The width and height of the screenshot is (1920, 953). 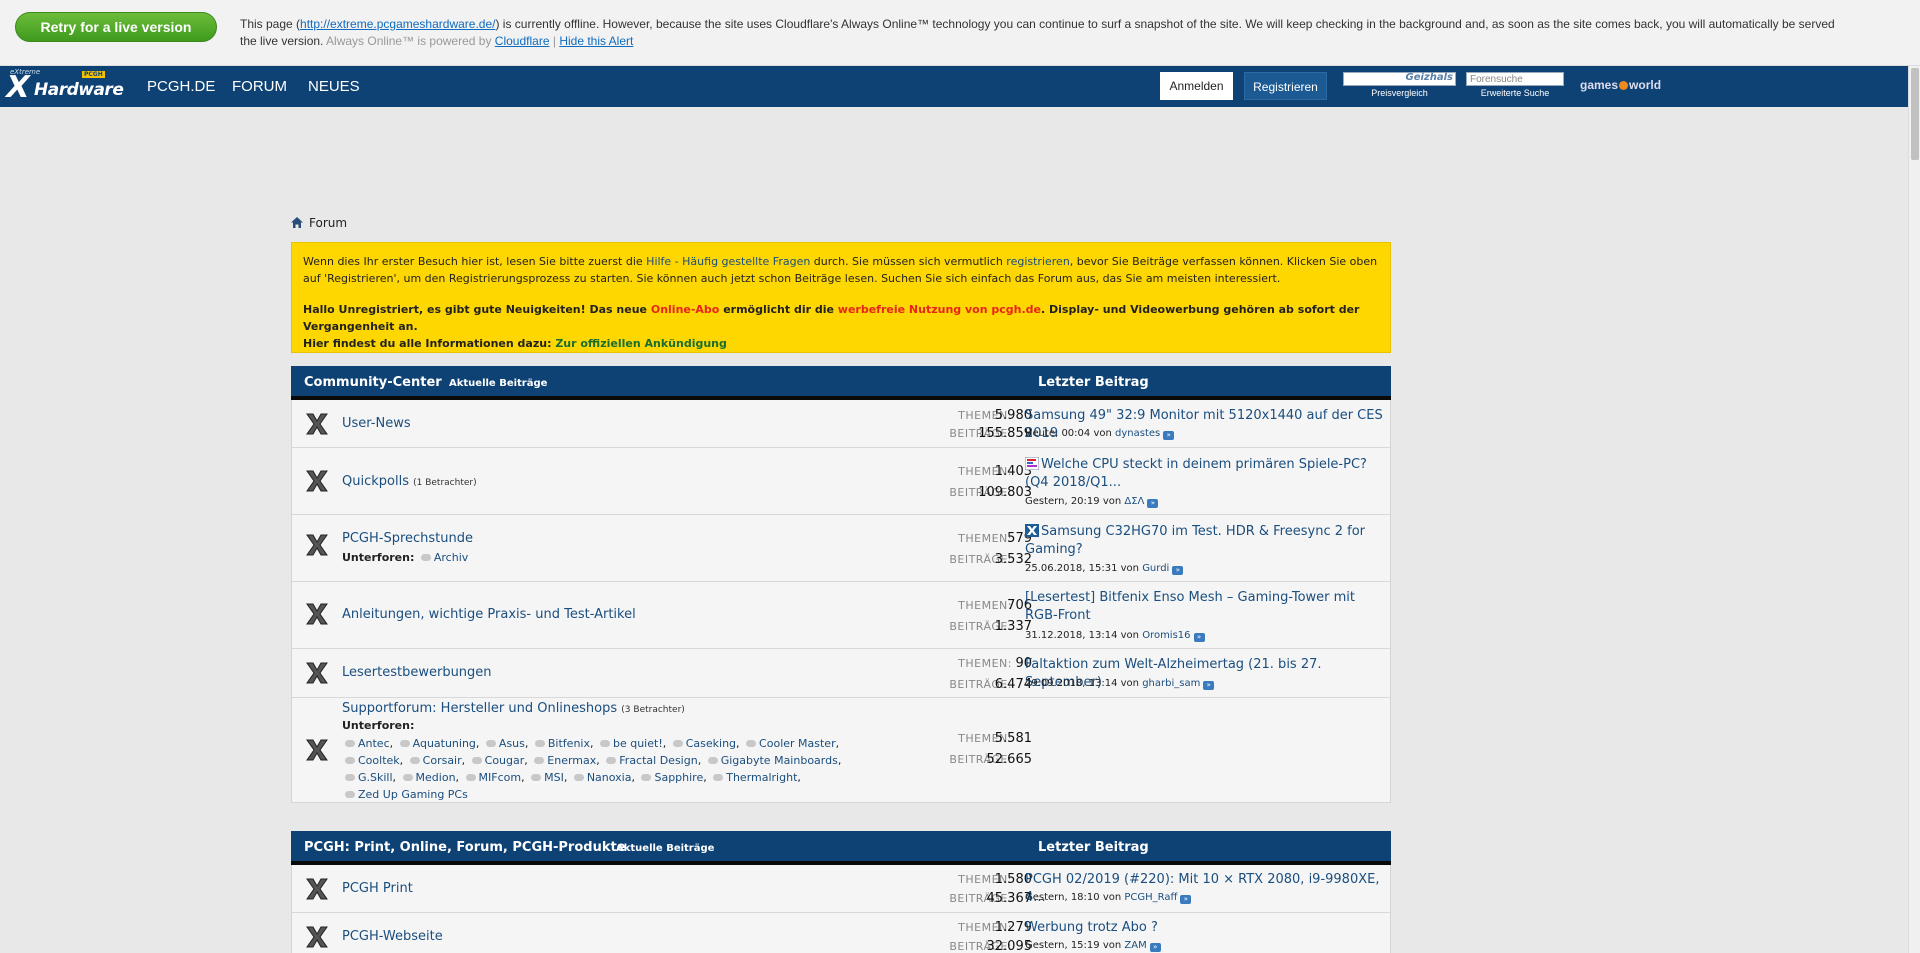 I want to click on subforum-link: be quiet!, so click(x=638, y=743).